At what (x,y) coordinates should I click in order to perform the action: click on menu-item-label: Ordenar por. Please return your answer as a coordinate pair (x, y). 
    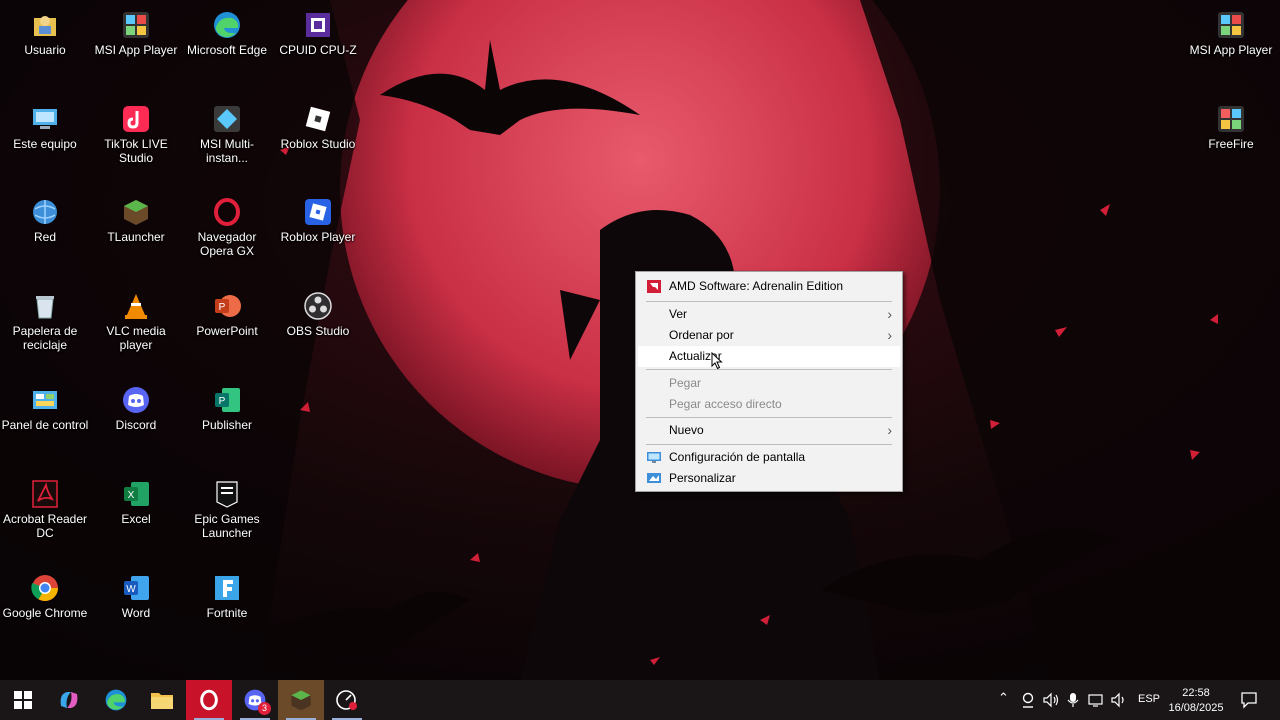
    Looking at the image, I should click on (701, 335).